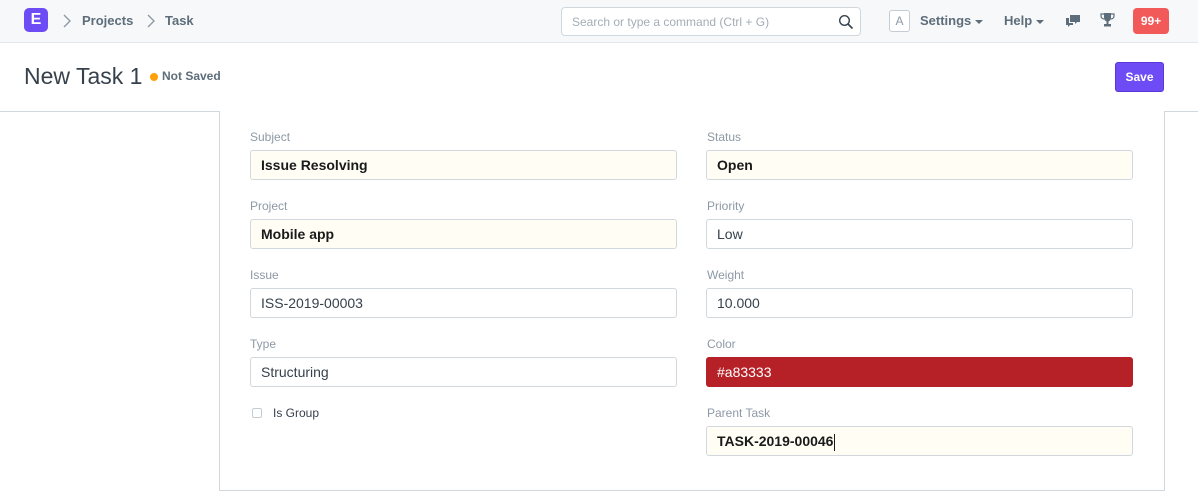 The image size is (1198, 491). Describe the element at coordinates (1151, 21) in the screenshot. I see `notification-badge: 99+` at that location.